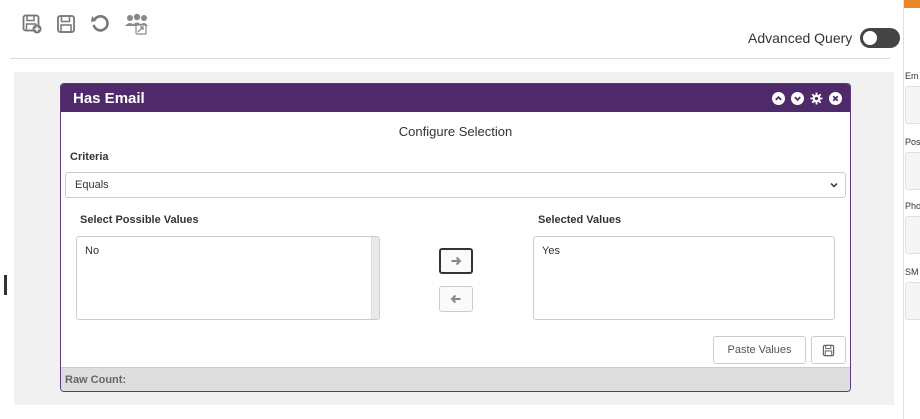  I want to click on possible-values-scrollbar, so click(375, 278).